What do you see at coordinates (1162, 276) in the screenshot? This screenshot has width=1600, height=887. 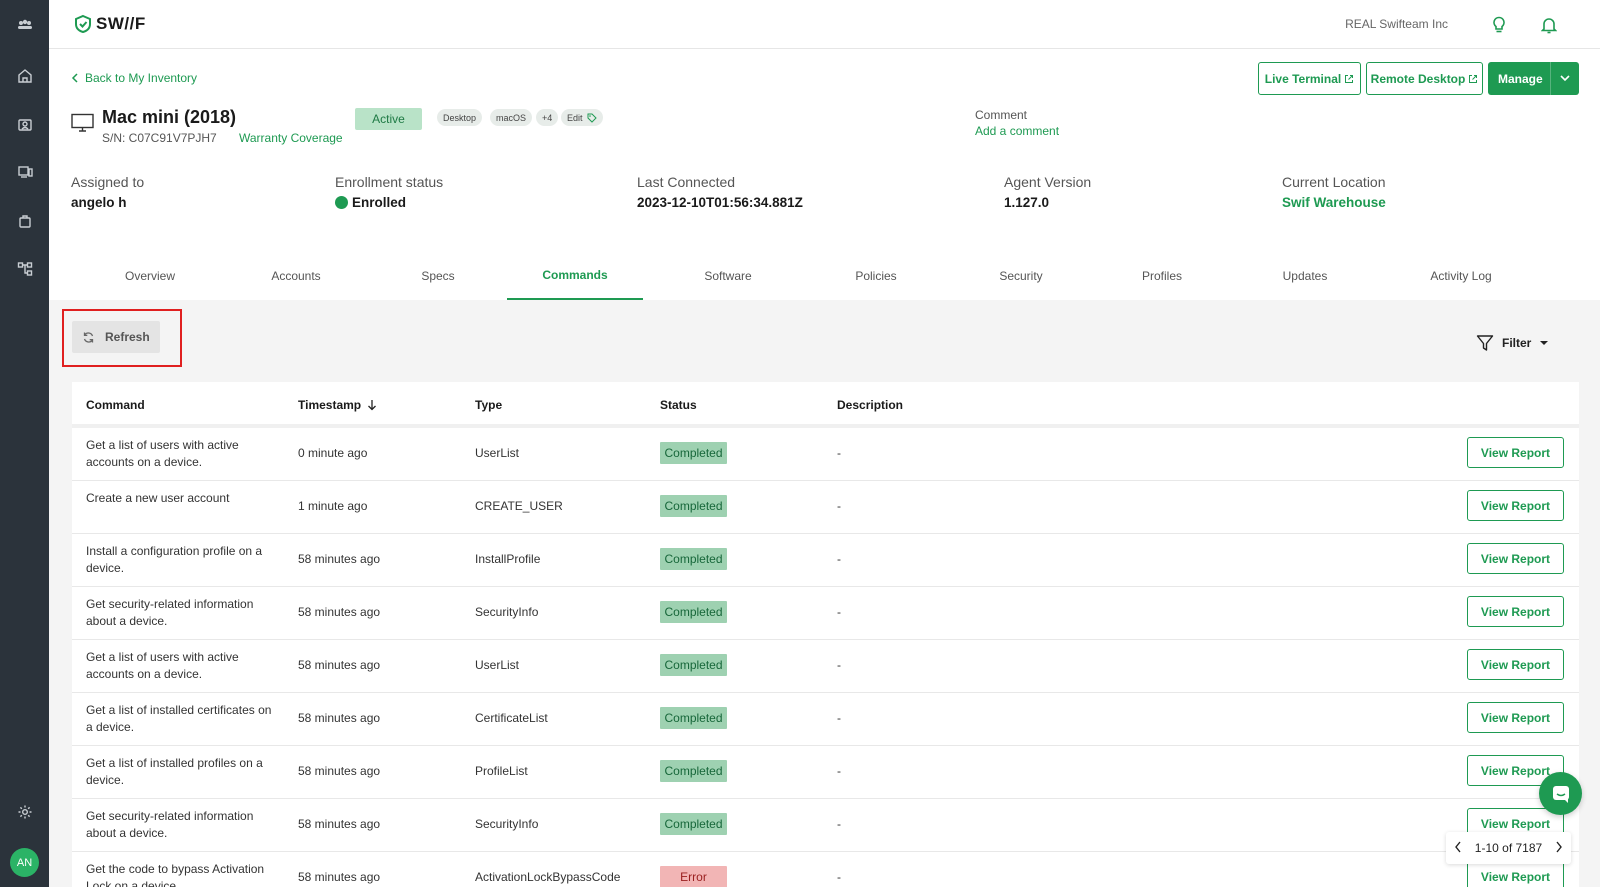 I see `tab-profiles: Profiles` at bounding box center [1162, 276].